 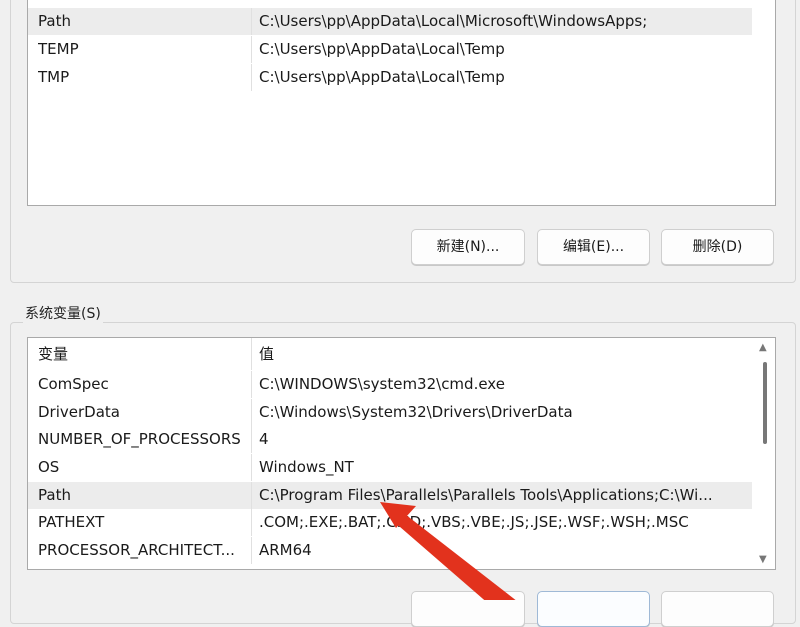 I want to click on system-delete-button, so click(x=717, y=609).